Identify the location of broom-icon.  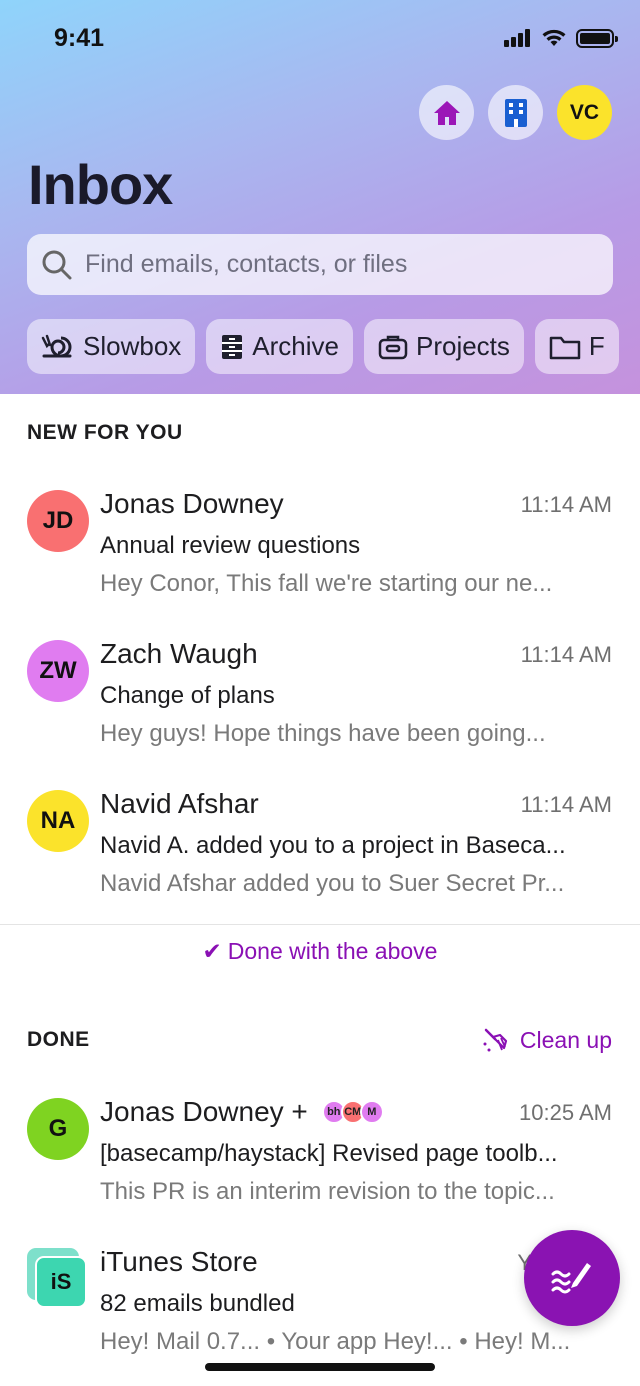
(495, 1040).